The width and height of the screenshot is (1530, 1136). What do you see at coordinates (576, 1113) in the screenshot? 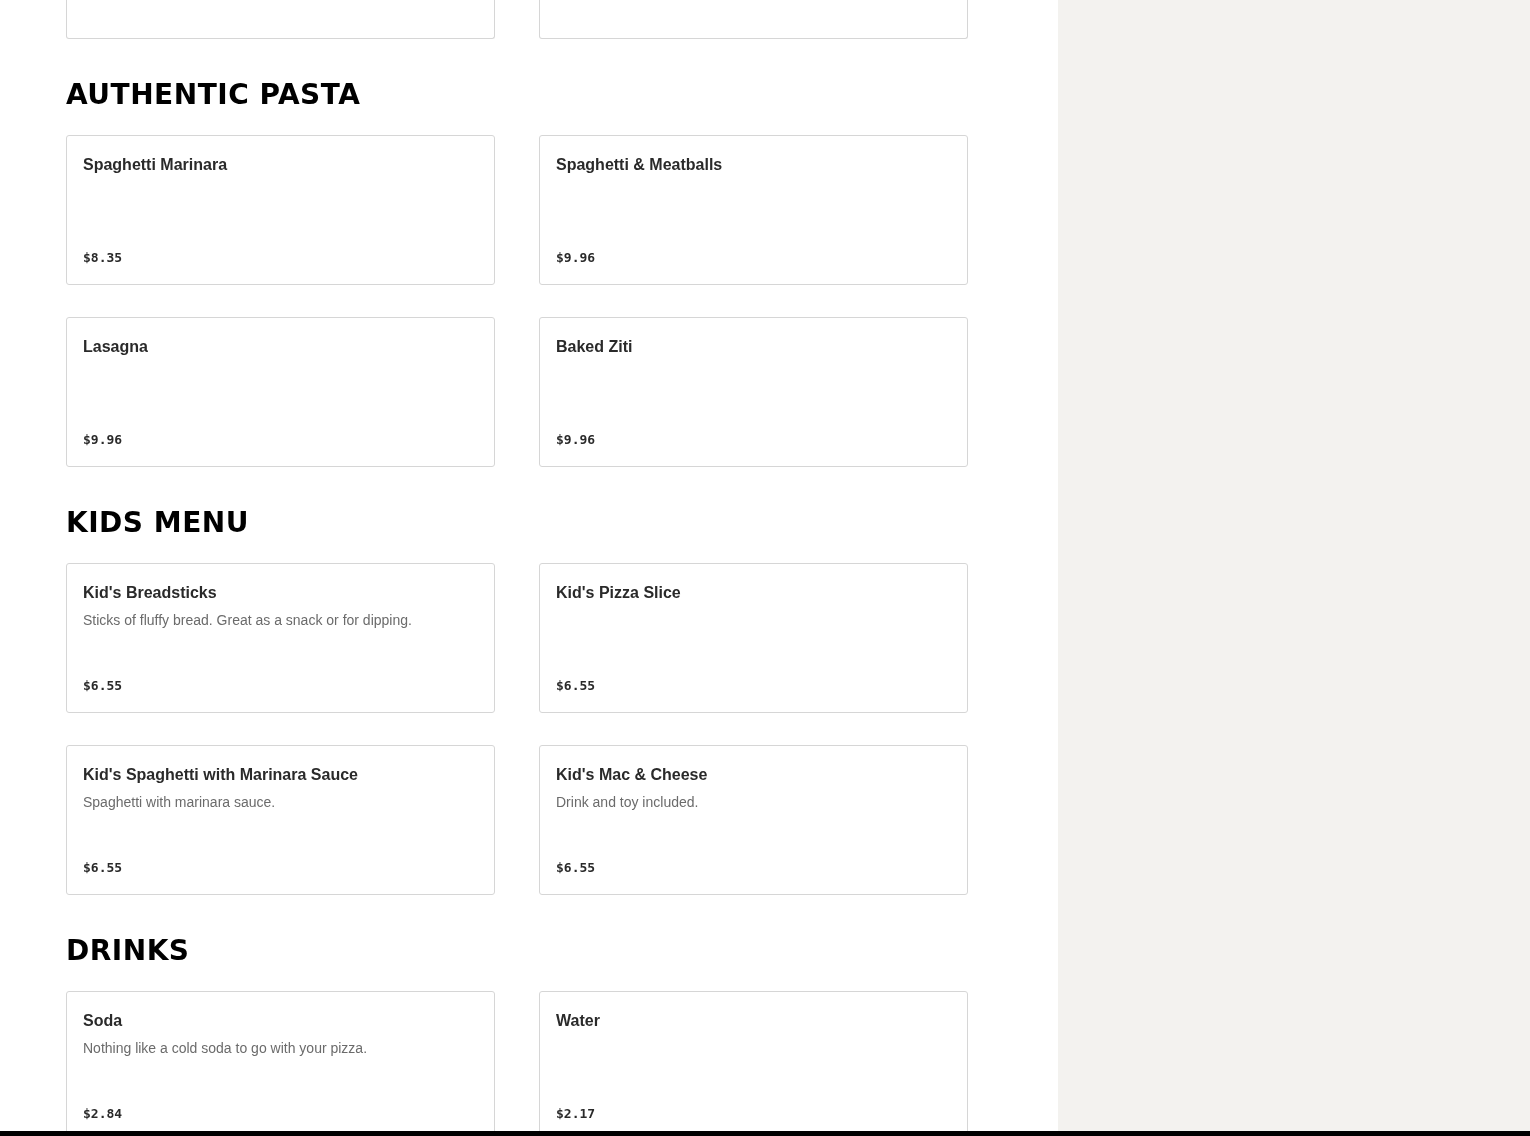
I see `item-price: $2.17` at bounding box center [576, 1113].